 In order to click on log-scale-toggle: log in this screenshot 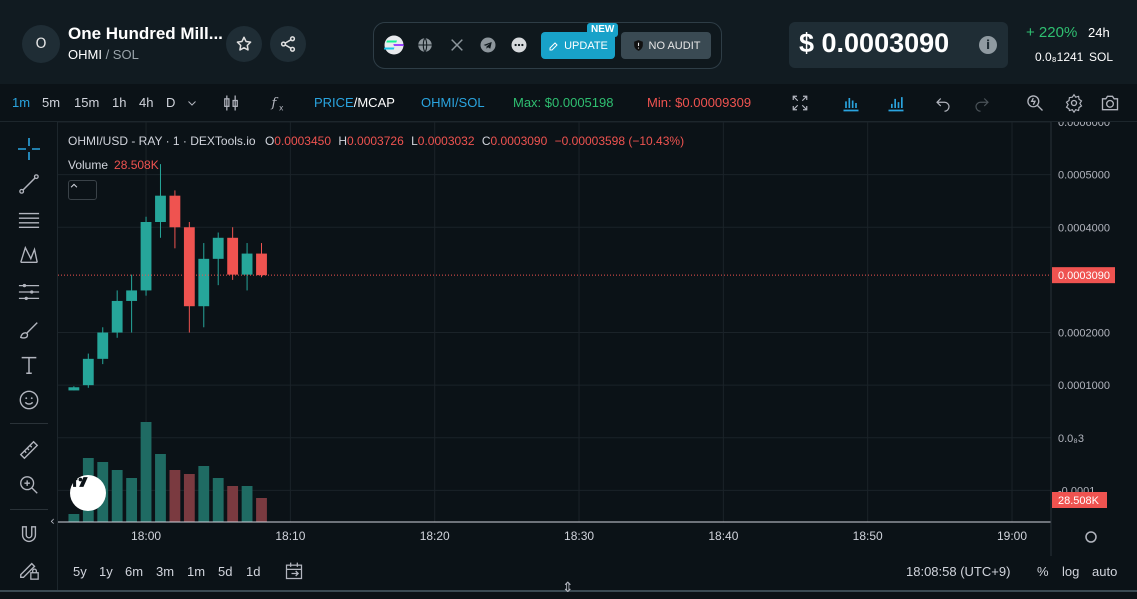, I will do `click(1070, 571)`.